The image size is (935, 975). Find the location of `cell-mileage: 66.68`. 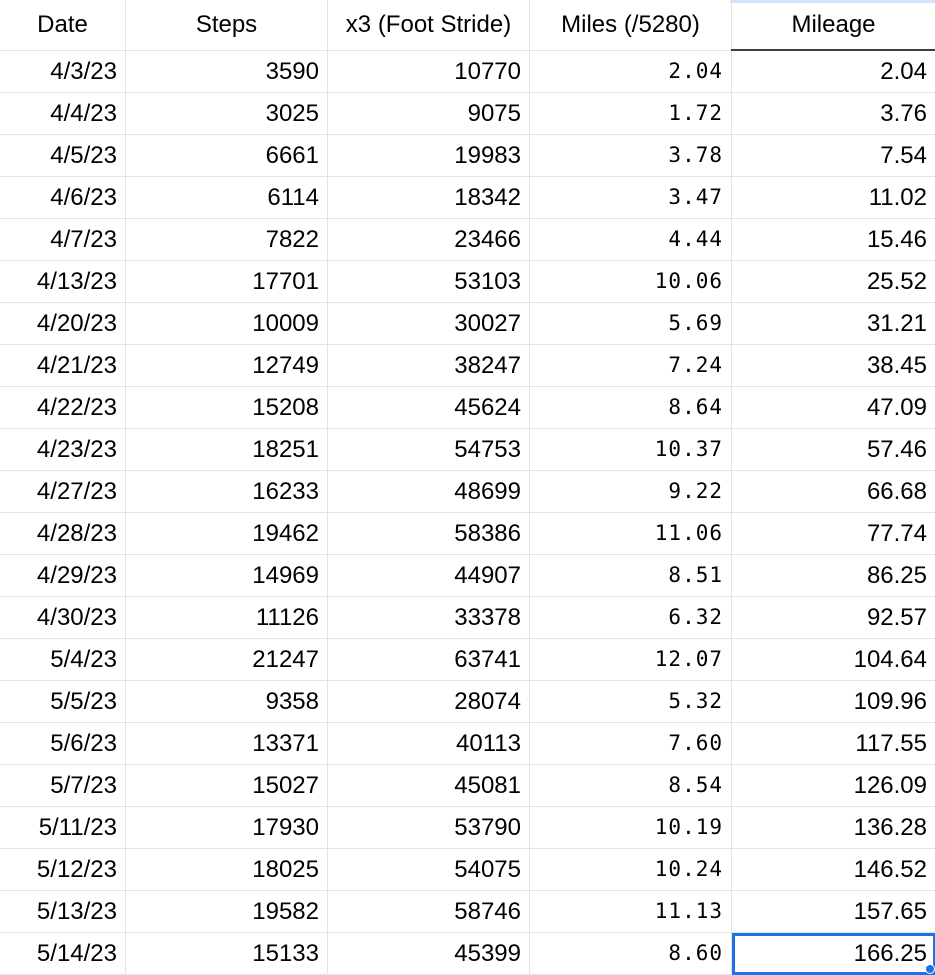

cell-mileage: 66.68 is located at coordinates (833, 492).